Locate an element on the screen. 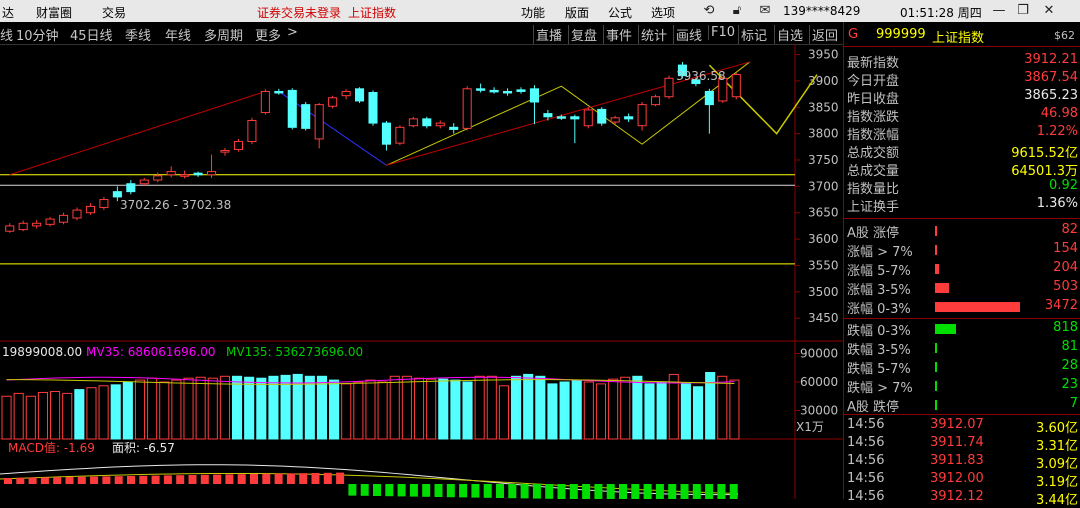 The width and height of the screenshot is (1080, 508). period-more: 更多 is located at coordinates (268, 34).